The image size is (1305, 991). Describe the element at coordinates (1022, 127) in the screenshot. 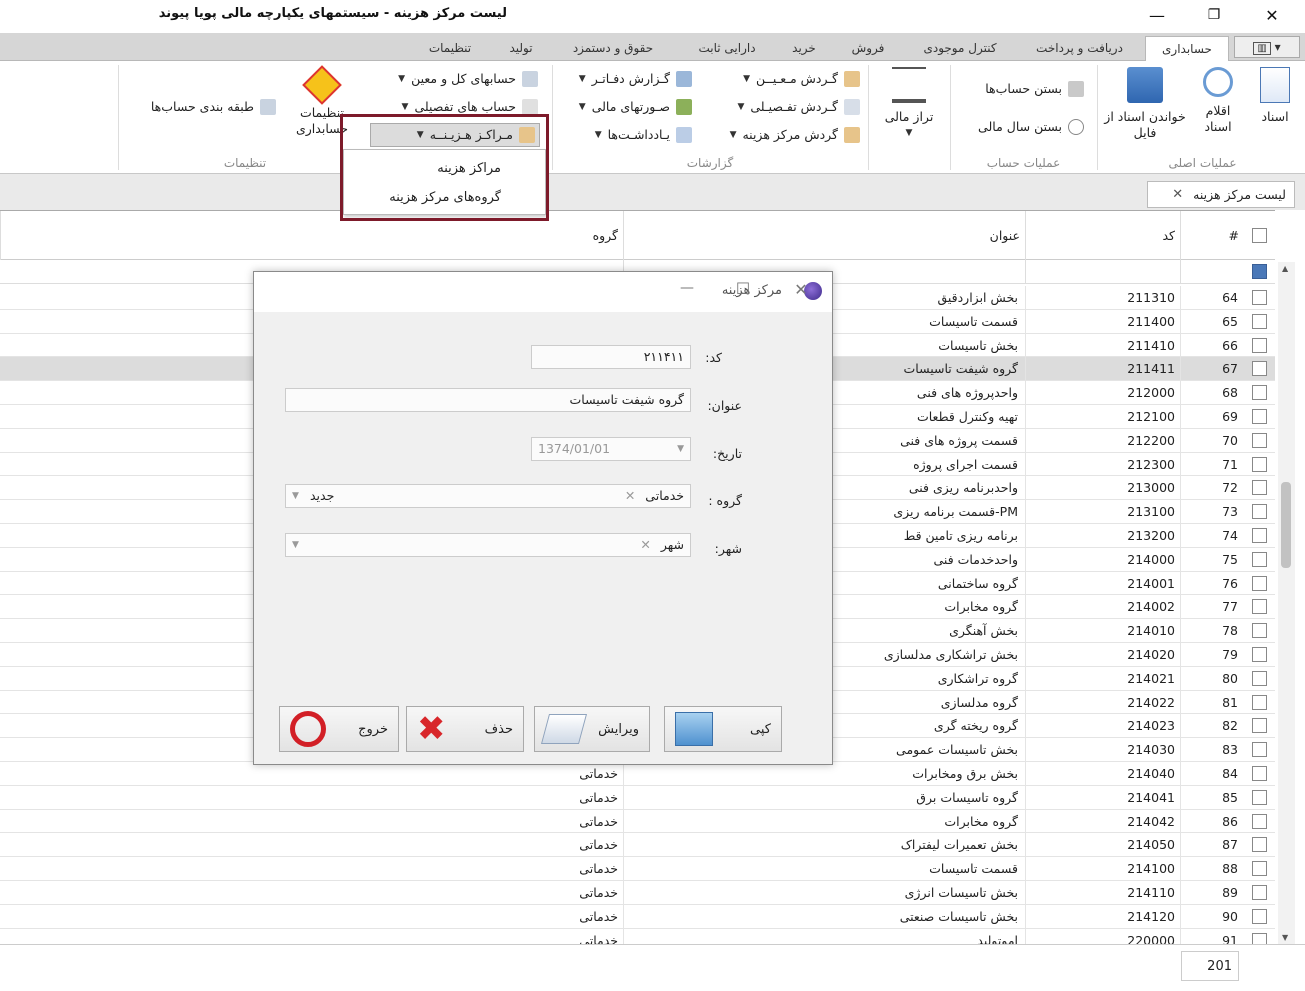

I see `close-fiscal-year-button: بستن سال مالی` at that location.